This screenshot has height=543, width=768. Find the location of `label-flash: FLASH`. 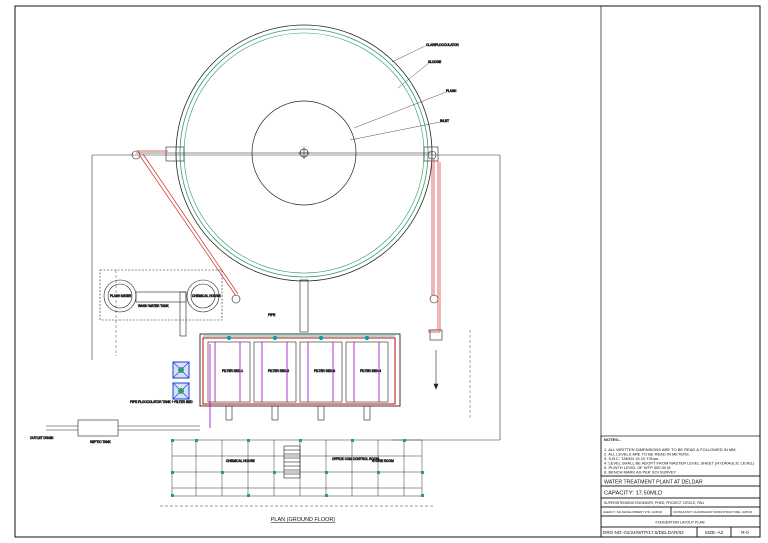

label-flash: FLASH is located at coordinates (451, 91).